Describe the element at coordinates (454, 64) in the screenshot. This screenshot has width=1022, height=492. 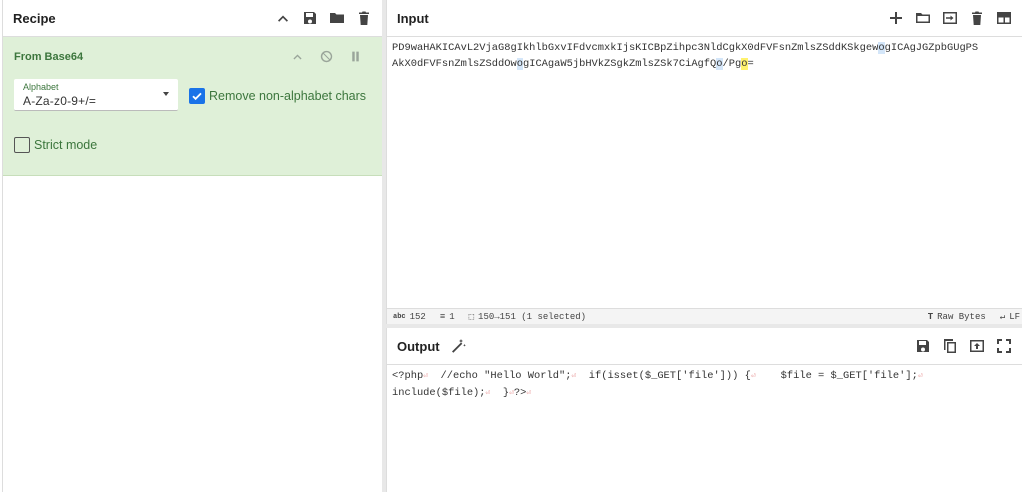
I see `input-text-segment: AkX0dFVFsnZmlsZSddOw` at that location.